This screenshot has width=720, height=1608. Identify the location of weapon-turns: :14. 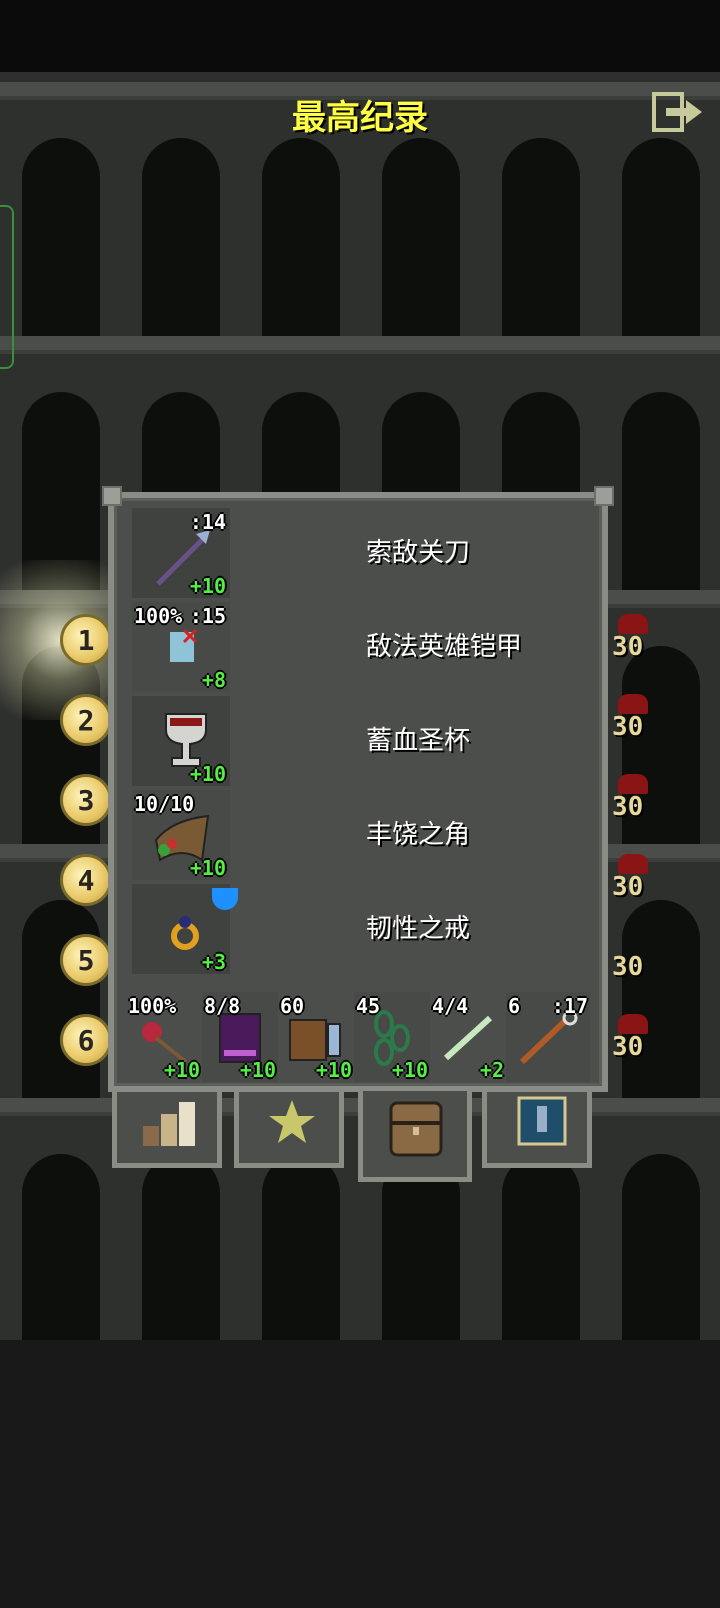
(207, 522).